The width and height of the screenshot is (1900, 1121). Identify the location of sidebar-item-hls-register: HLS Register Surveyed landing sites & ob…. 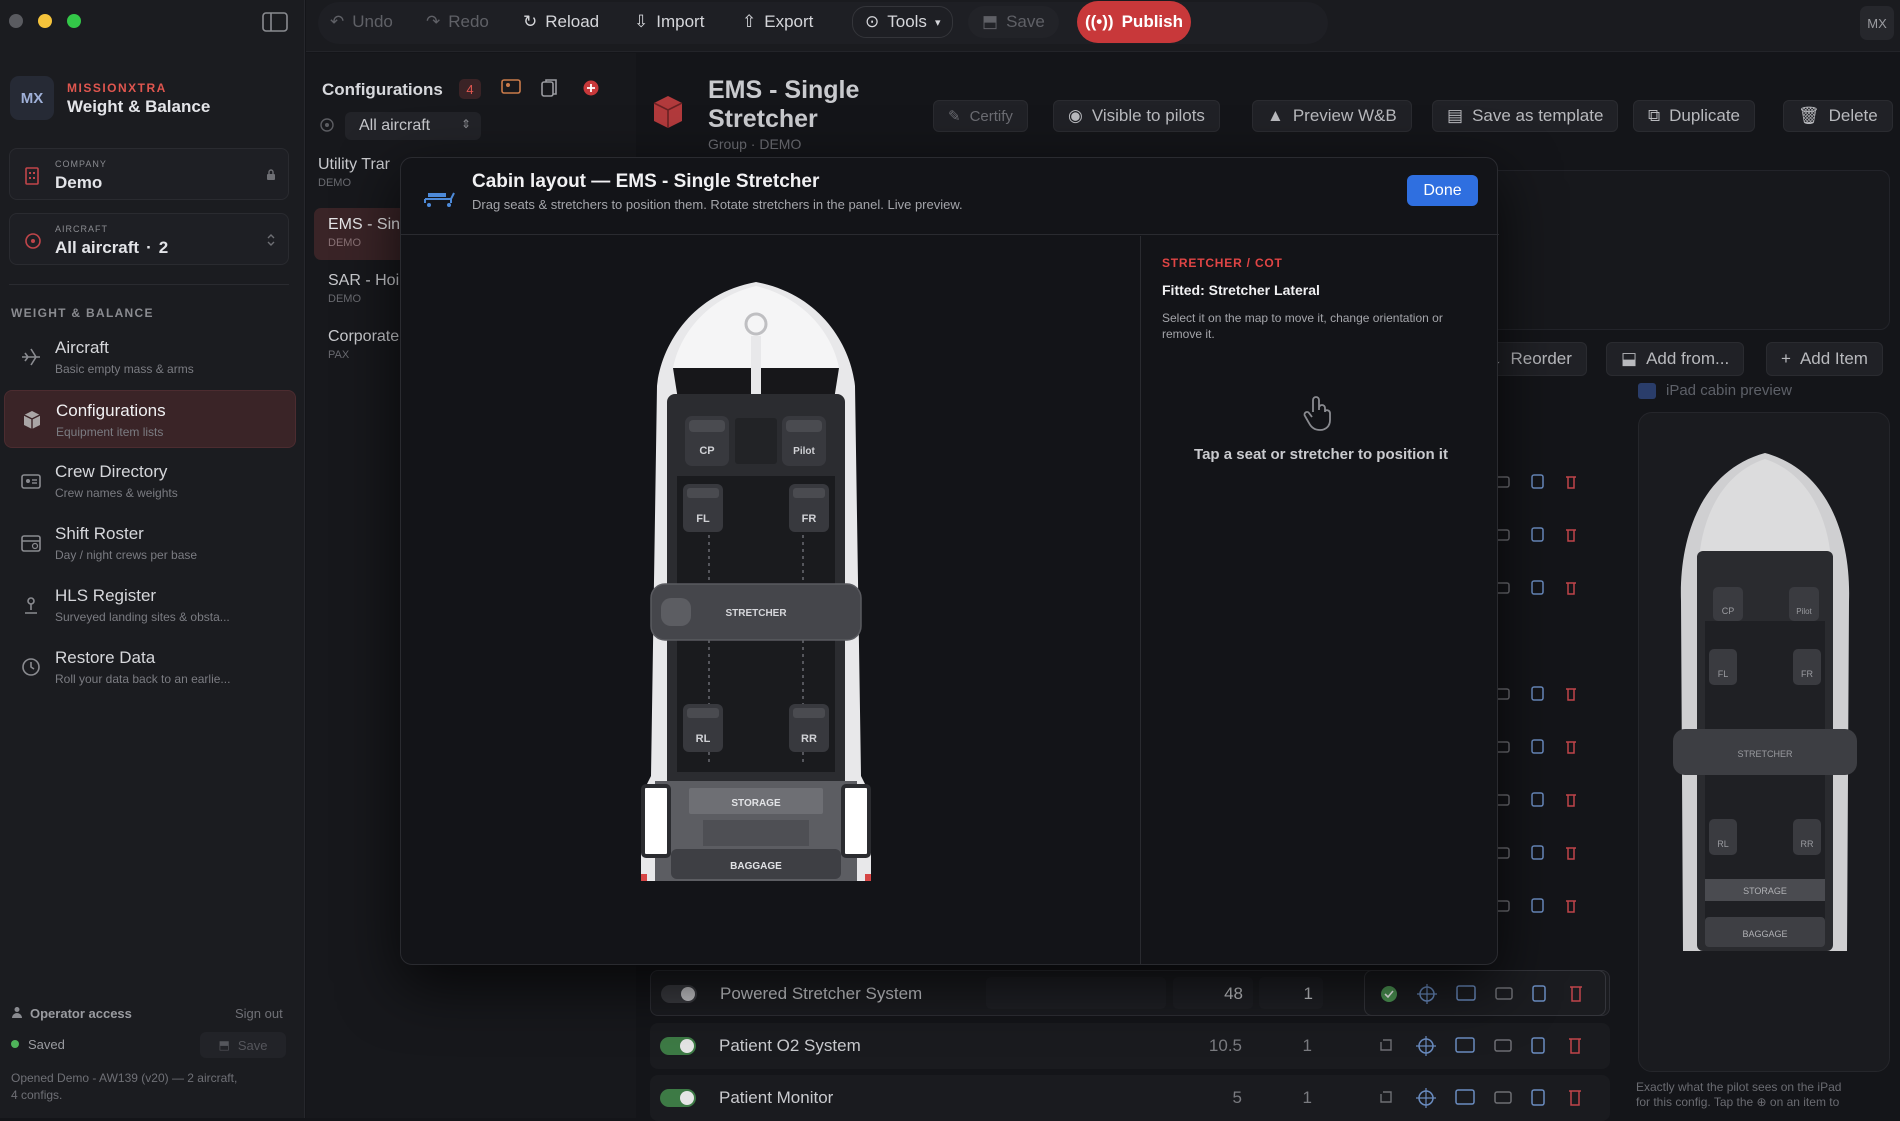
(150, 605).